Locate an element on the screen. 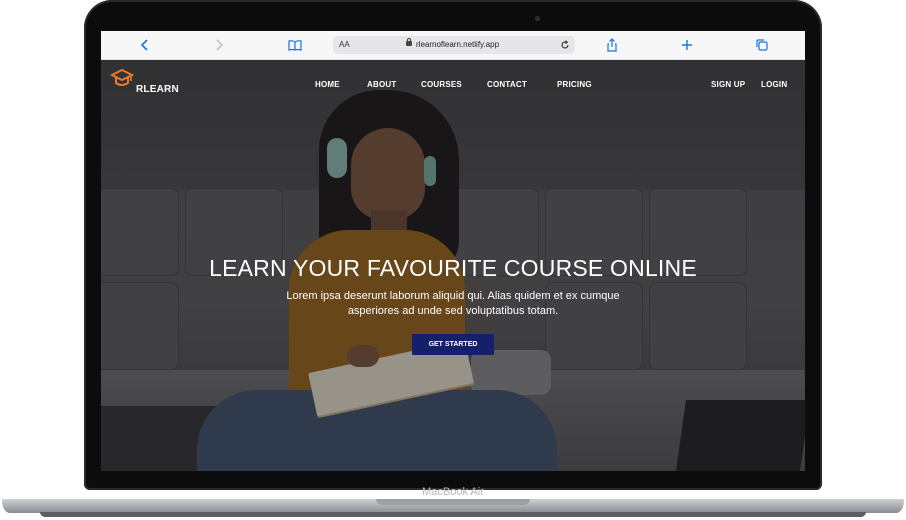 This screenshot has width=906, height=520. lock-icon is located at coordinates (409, 42).